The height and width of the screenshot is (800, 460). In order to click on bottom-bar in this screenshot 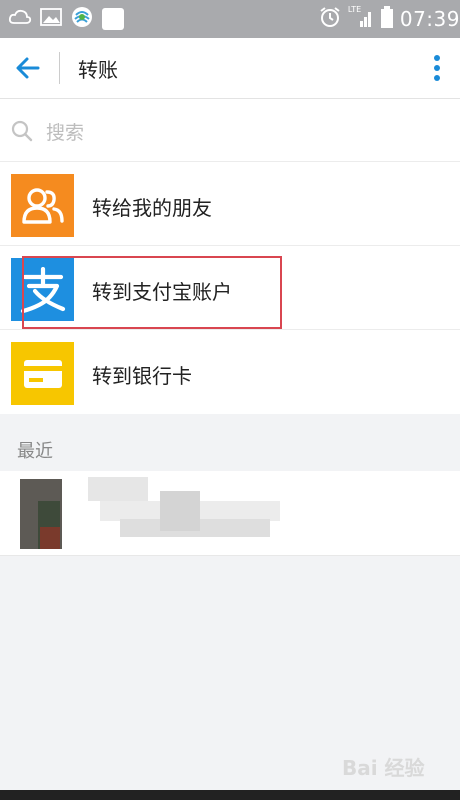, I will do `click(230, 795)`.